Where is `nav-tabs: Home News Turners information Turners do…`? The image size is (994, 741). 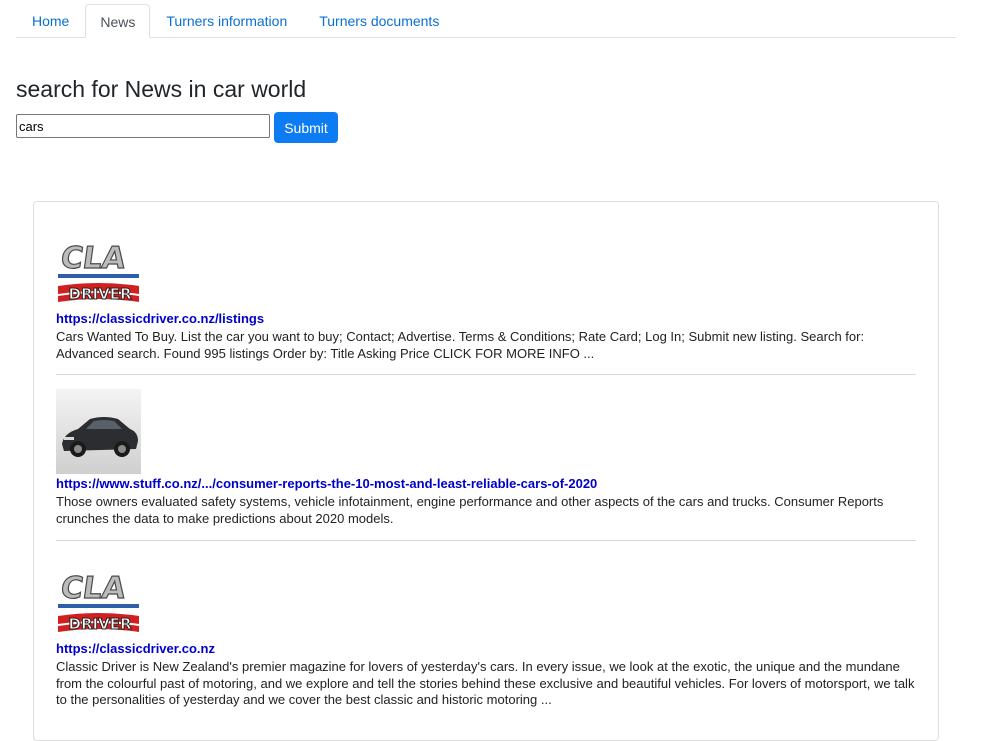
nav-tabs: Home News Turners information Turners do… is located at coordinates (486, 19).